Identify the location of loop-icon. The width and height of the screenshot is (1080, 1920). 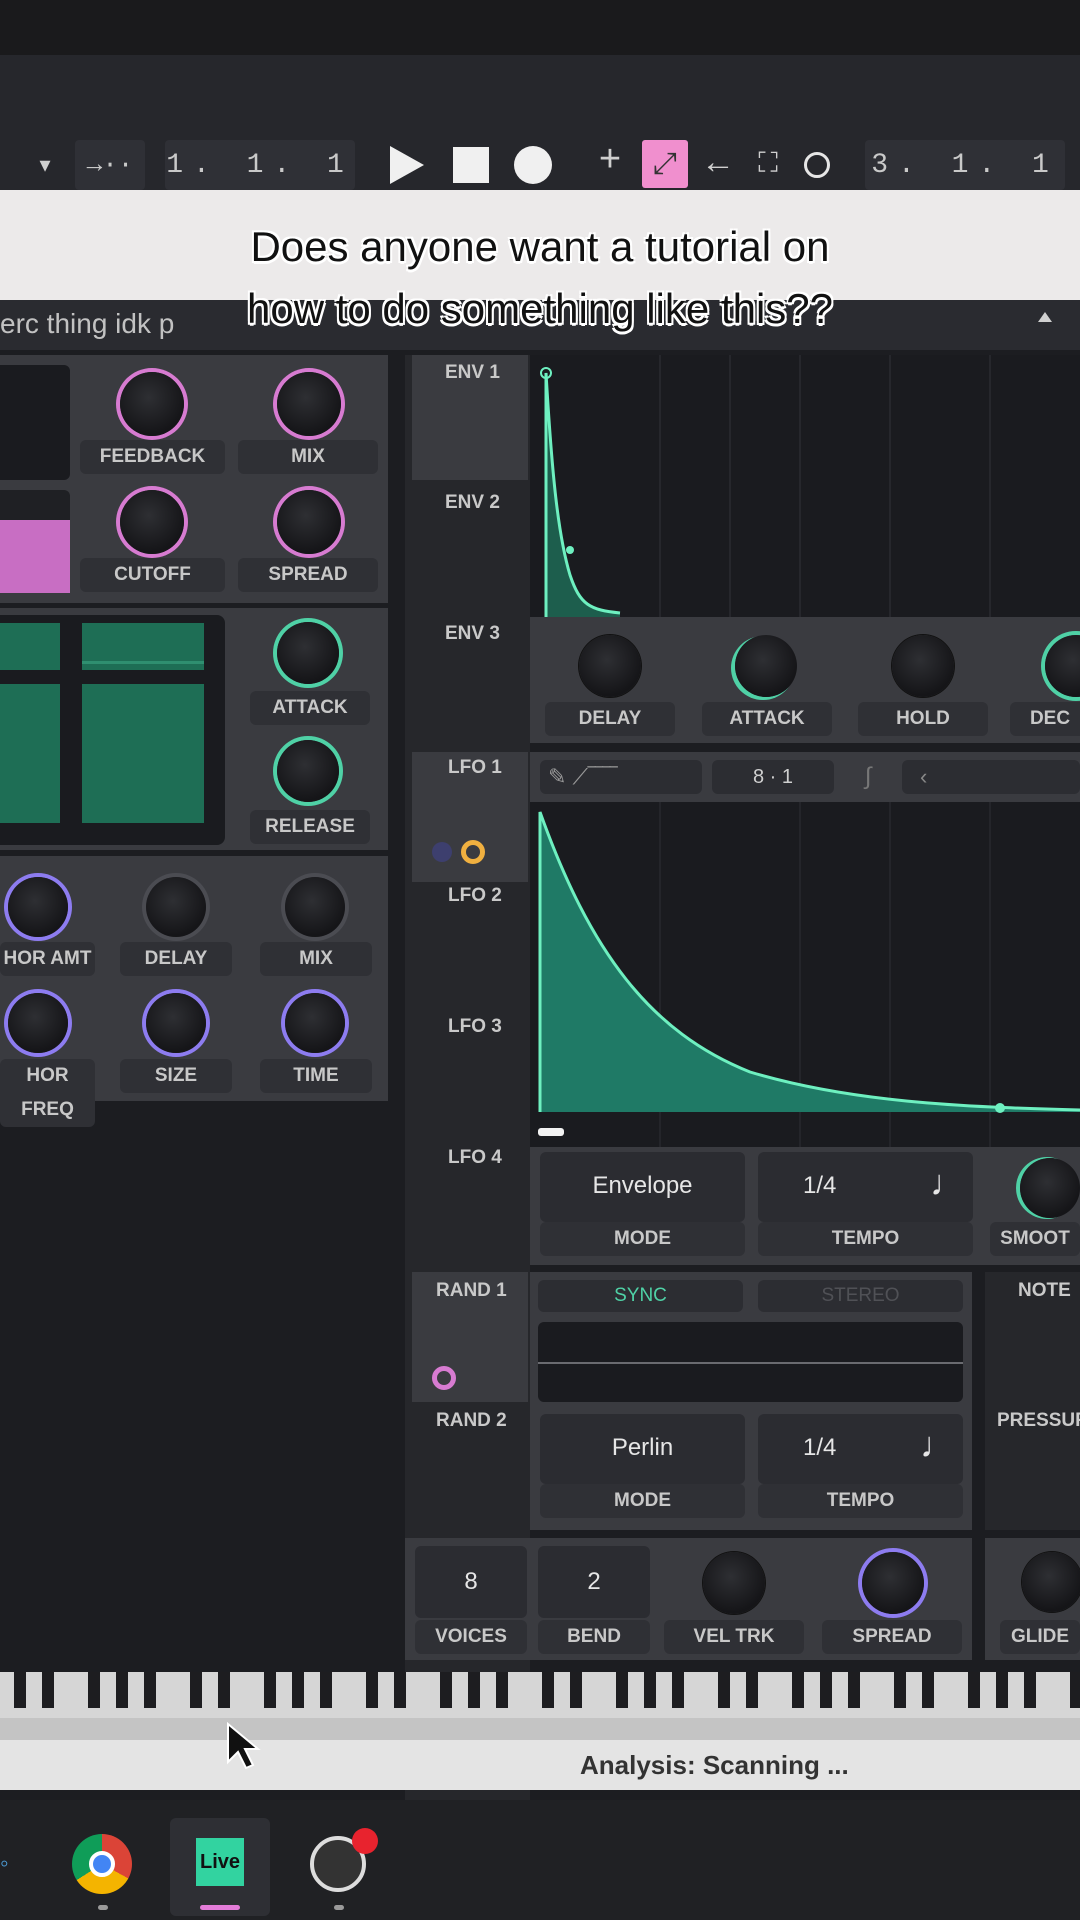
(817, 165).